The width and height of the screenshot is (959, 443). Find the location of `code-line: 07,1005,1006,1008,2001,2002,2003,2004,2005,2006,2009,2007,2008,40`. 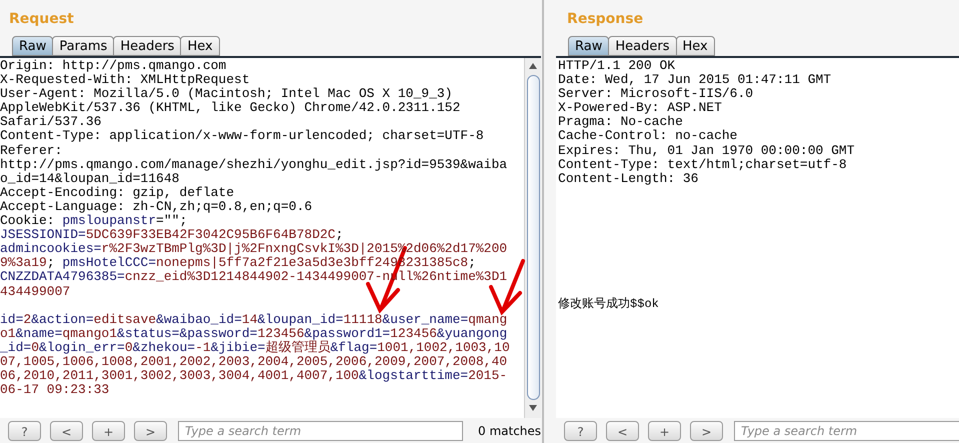

code-line: 07,1005,1006,1008,2001,2002,2003,2004,2005,2006,2009,2007,2008,40 is located at coordinates (254, 362).